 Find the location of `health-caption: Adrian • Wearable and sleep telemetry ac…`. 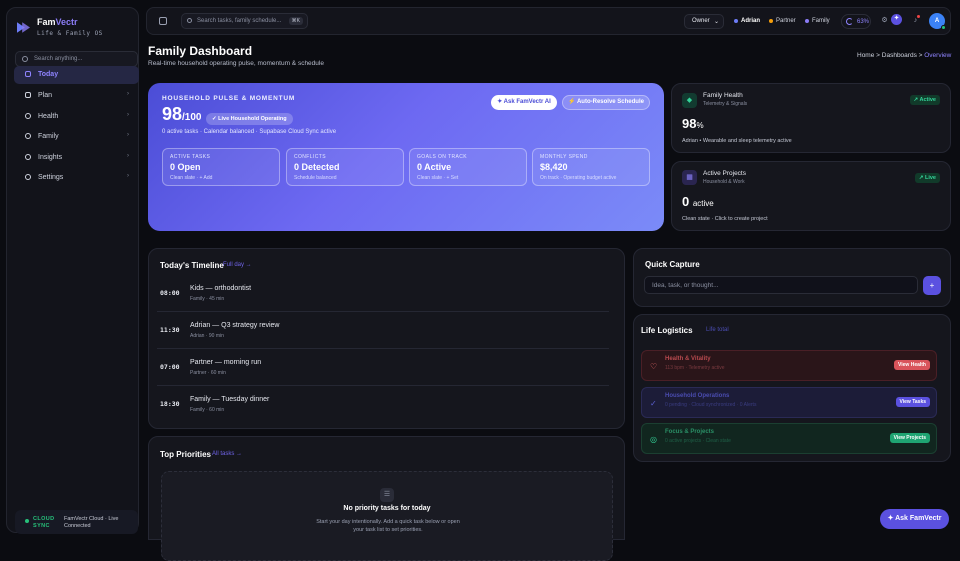

health-caption: Adrian • Wearable and sleep telemetry ac… is located at coordinates (737, 141).